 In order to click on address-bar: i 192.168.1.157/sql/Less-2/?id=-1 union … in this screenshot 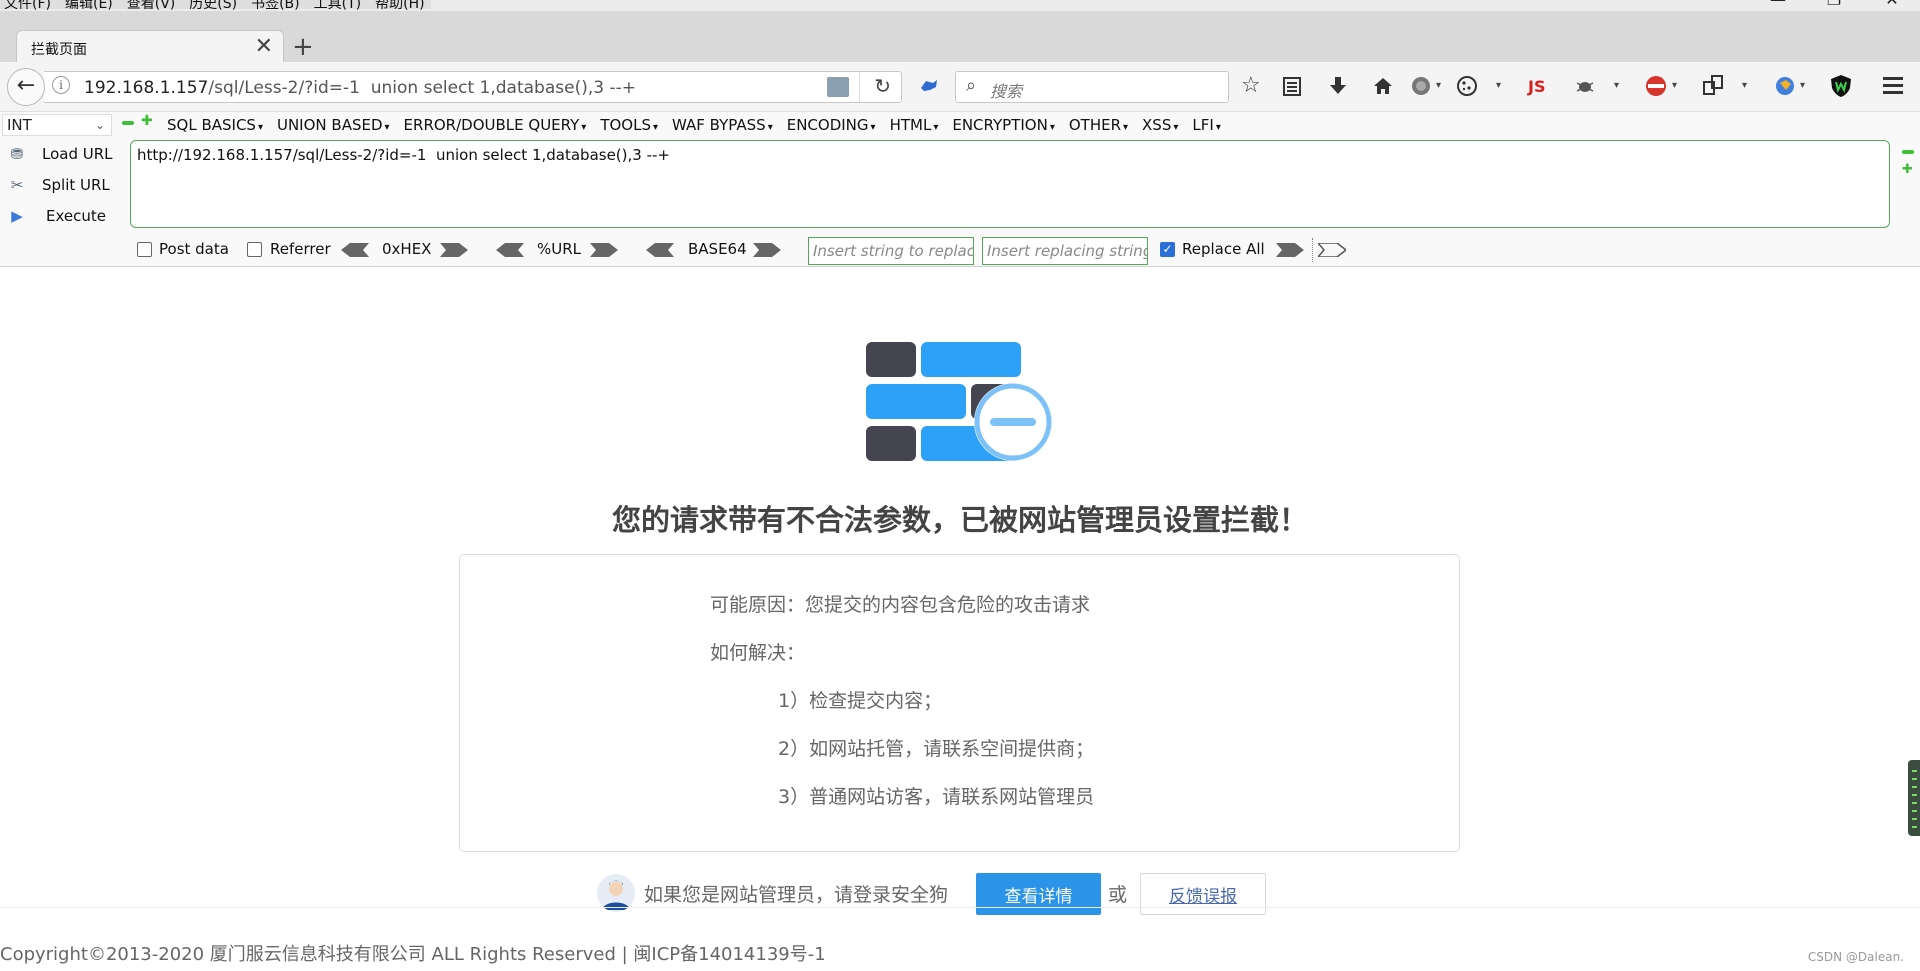, I will do `click(473, 87)`.